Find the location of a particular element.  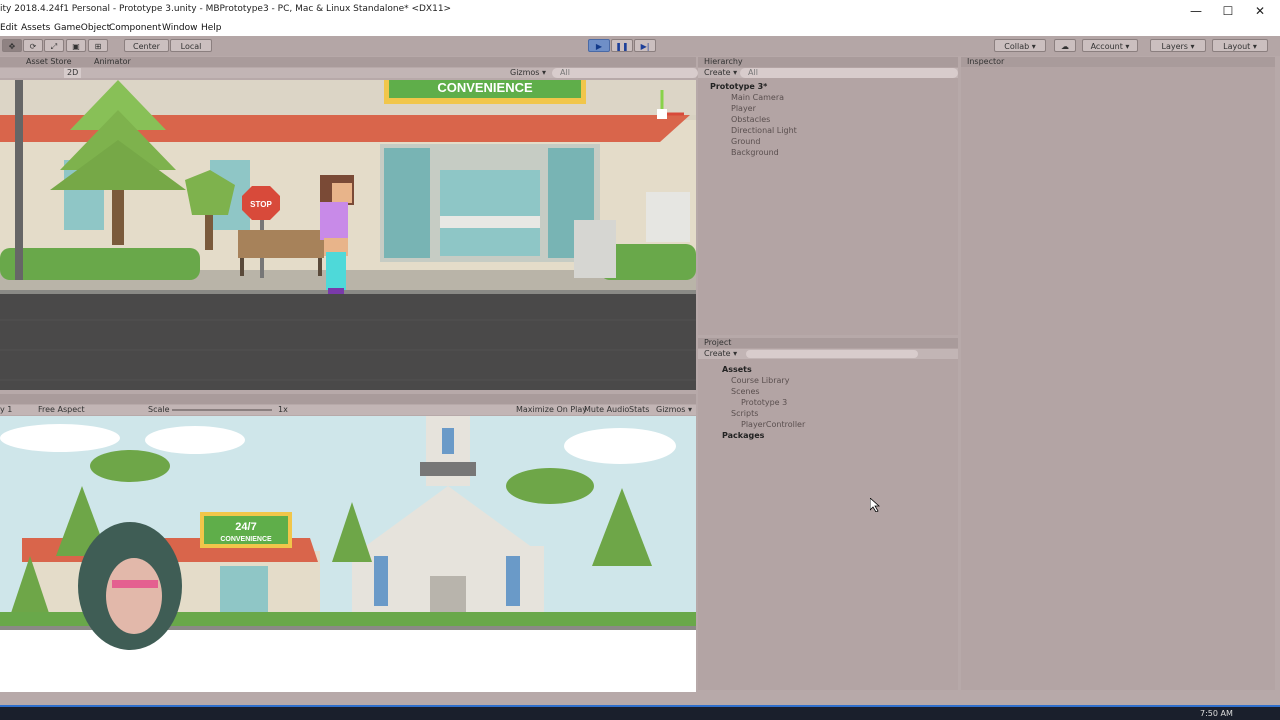

scale-value: 1x is located at coordinates (283, 409).